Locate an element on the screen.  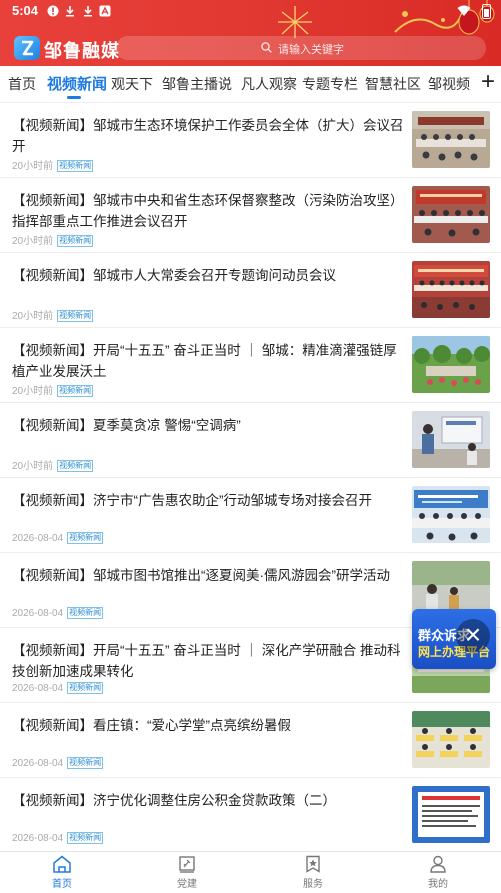
nav-party: 党建 is located at coordinates (187, 872).